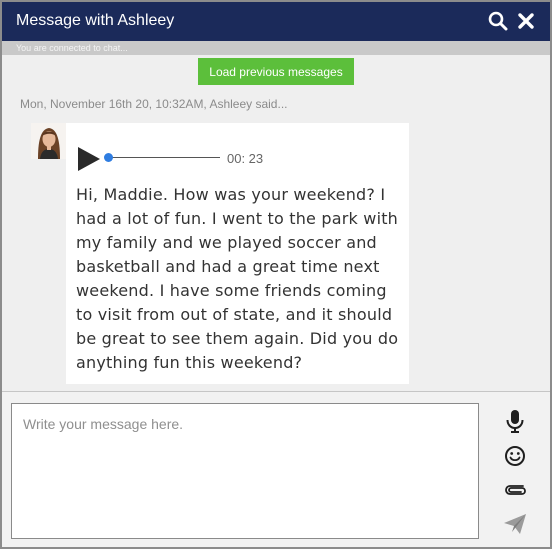  I want to click on title-bar: Message with Ashleey, so click(276, 21).